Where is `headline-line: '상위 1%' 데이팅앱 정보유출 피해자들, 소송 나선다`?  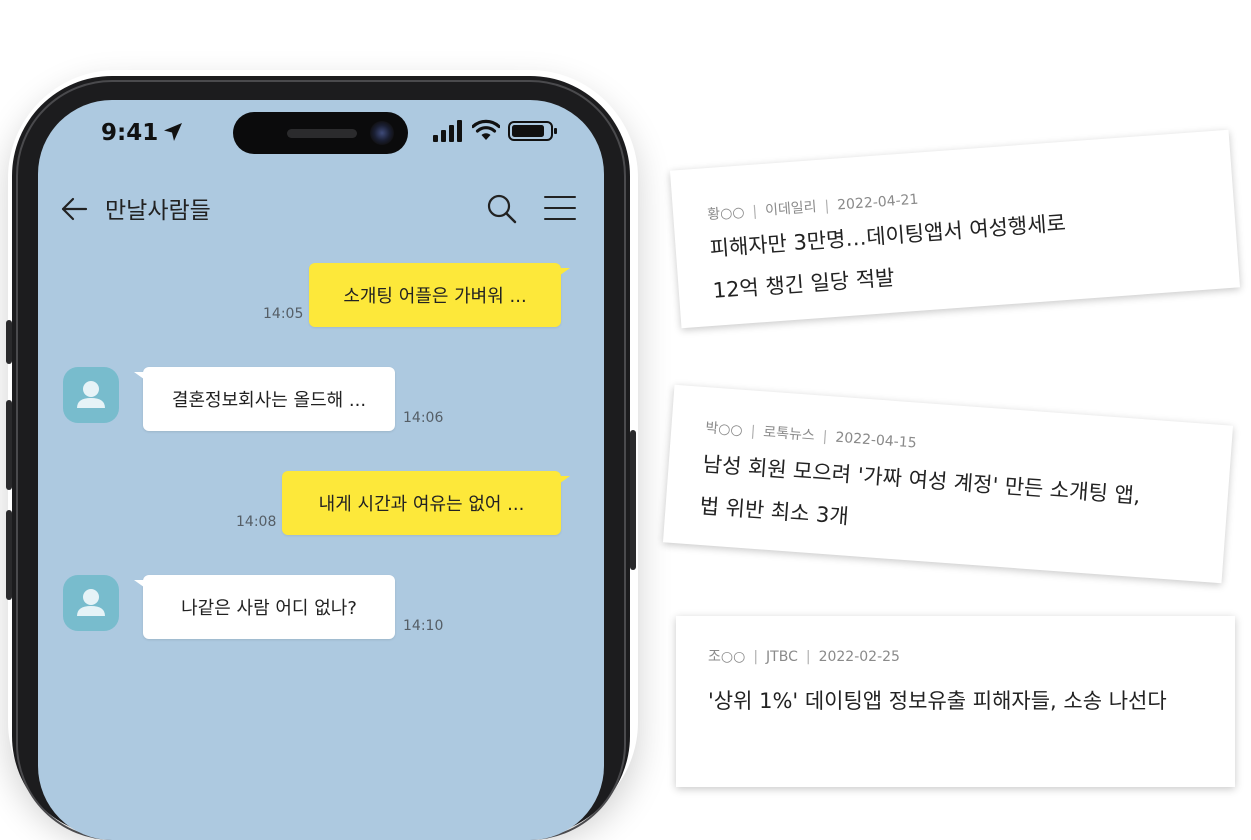 headline-line: '상위 1%' 데이팅앱 정보유출 피해자들, 소송 나선다 is located at coordinates (937, 701).